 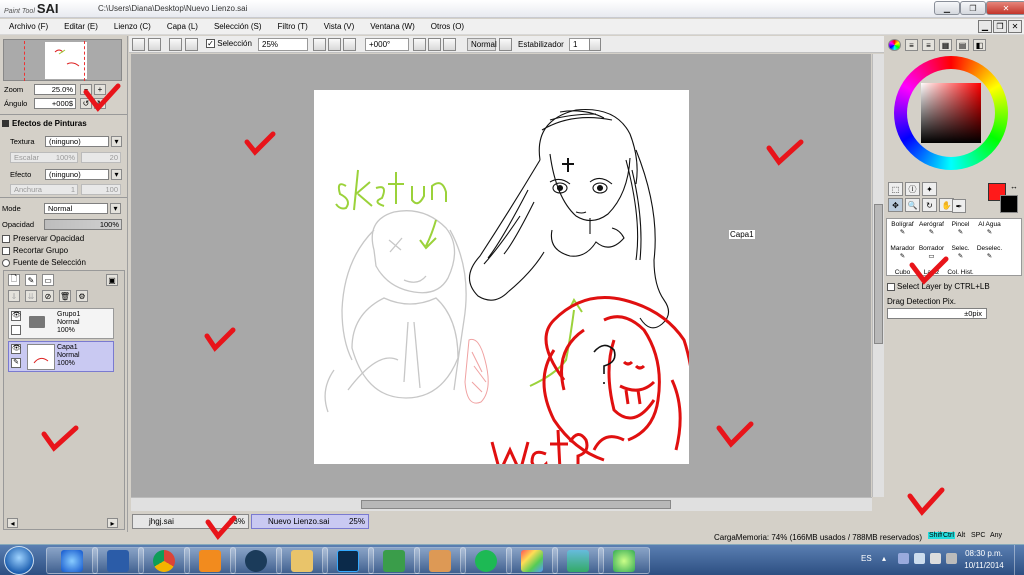 I want to click on deselect-icon, so click(x=175, y=44).